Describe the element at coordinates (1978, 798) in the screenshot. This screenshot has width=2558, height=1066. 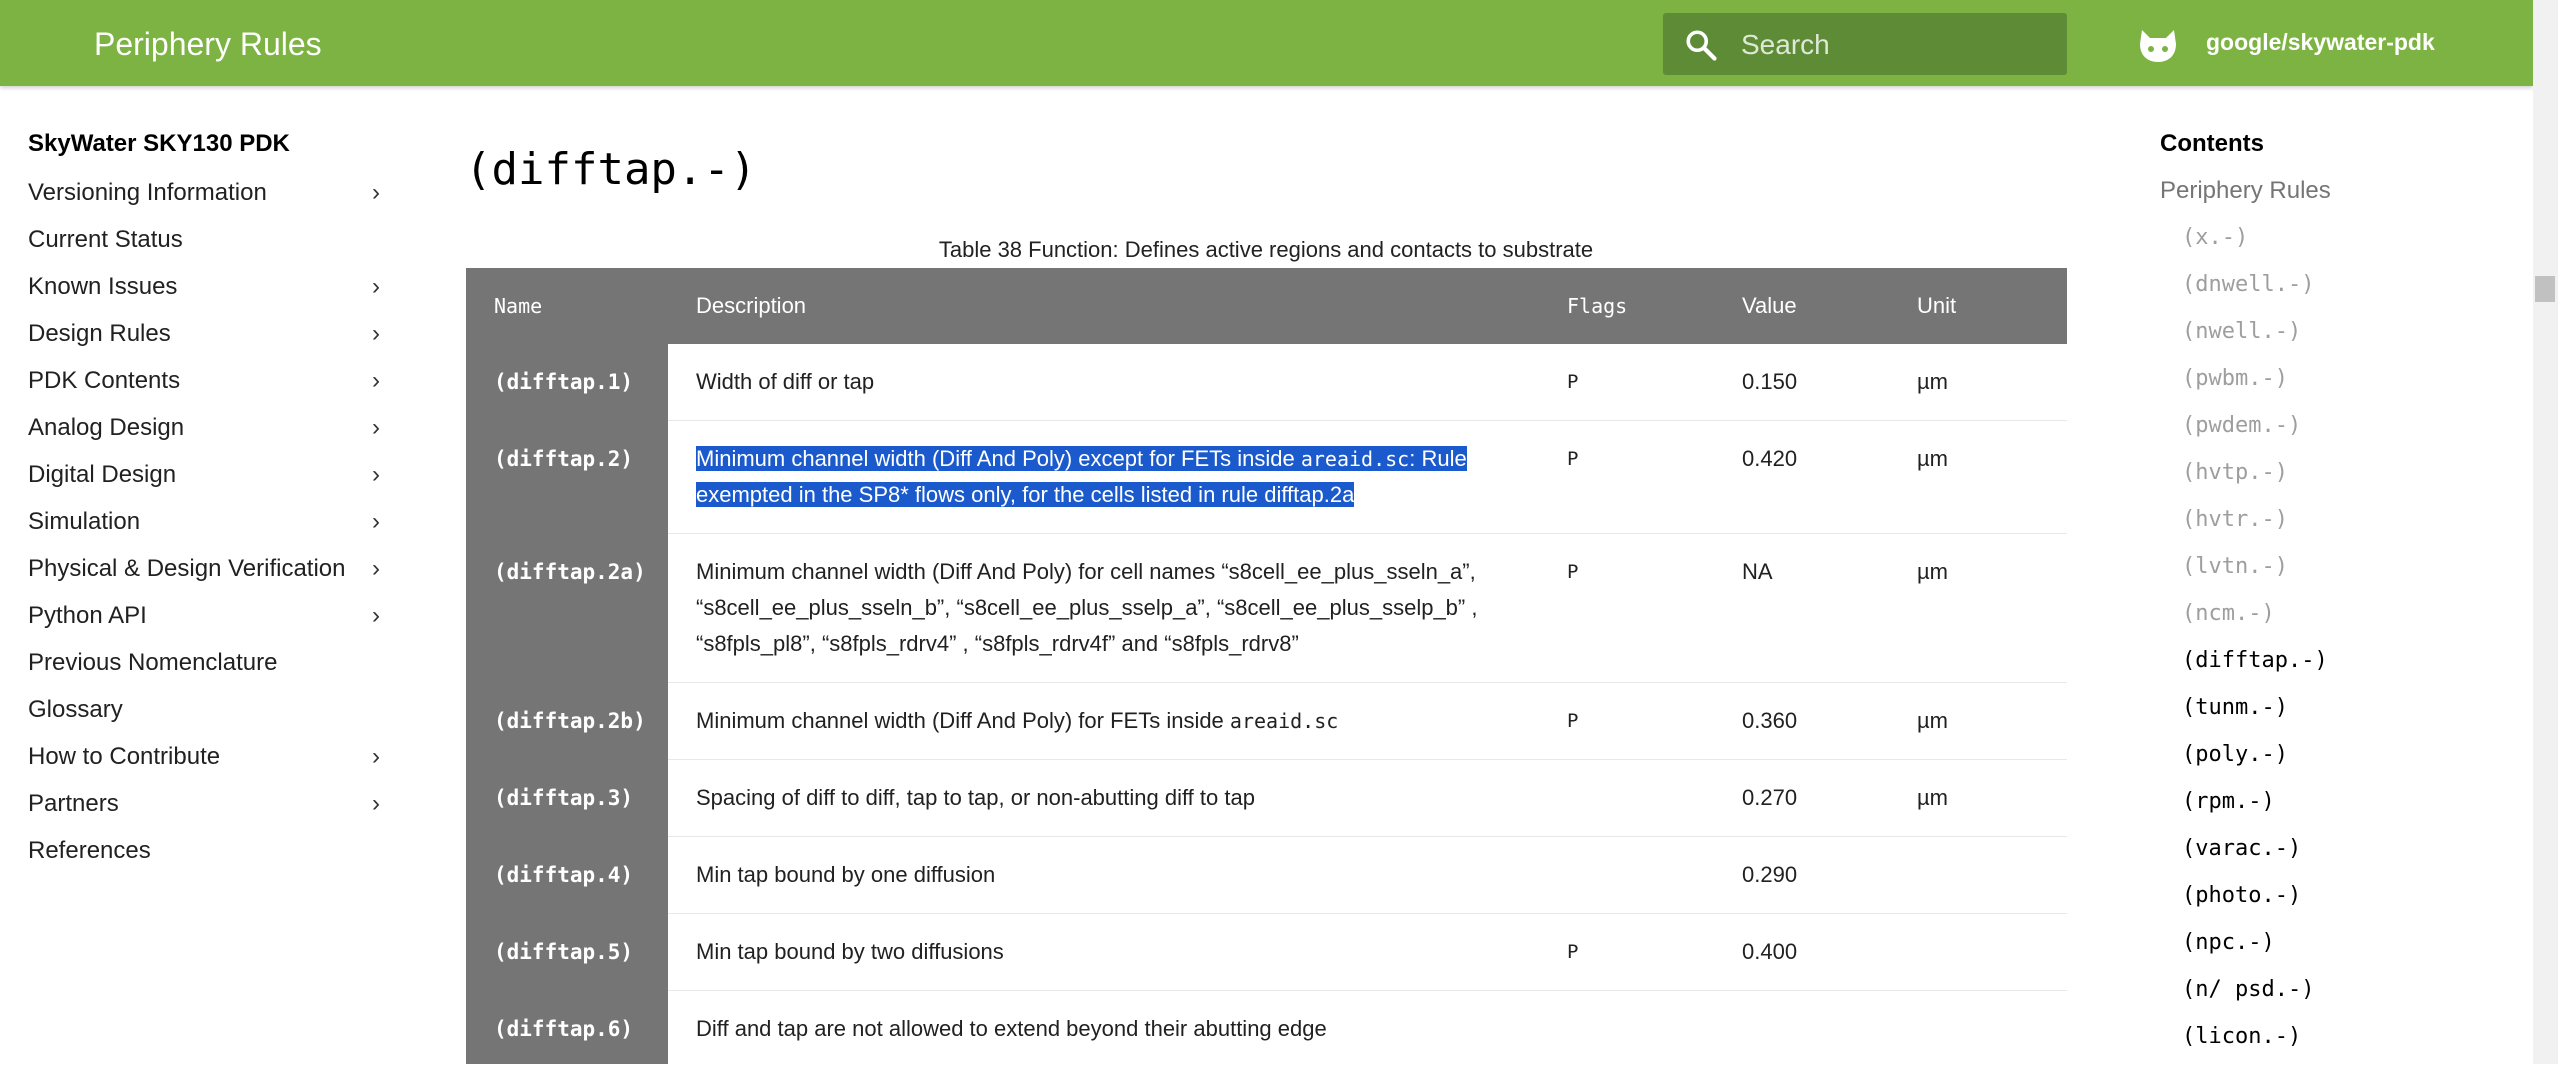
I see `rule-unit-cell: µm` at that location.